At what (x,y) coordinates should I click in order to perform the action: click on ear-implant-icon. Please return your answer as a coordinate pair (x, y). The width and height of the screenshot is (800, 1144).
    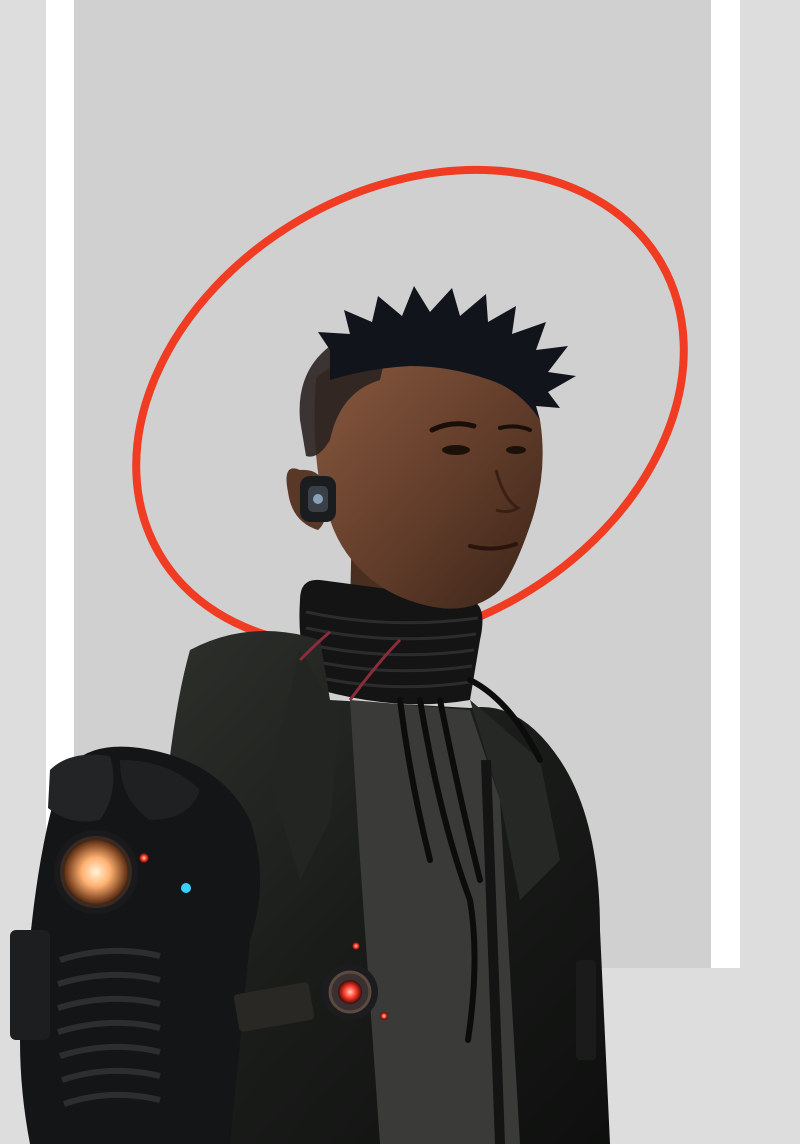
    Looking at the image, I should click on (318, 499).